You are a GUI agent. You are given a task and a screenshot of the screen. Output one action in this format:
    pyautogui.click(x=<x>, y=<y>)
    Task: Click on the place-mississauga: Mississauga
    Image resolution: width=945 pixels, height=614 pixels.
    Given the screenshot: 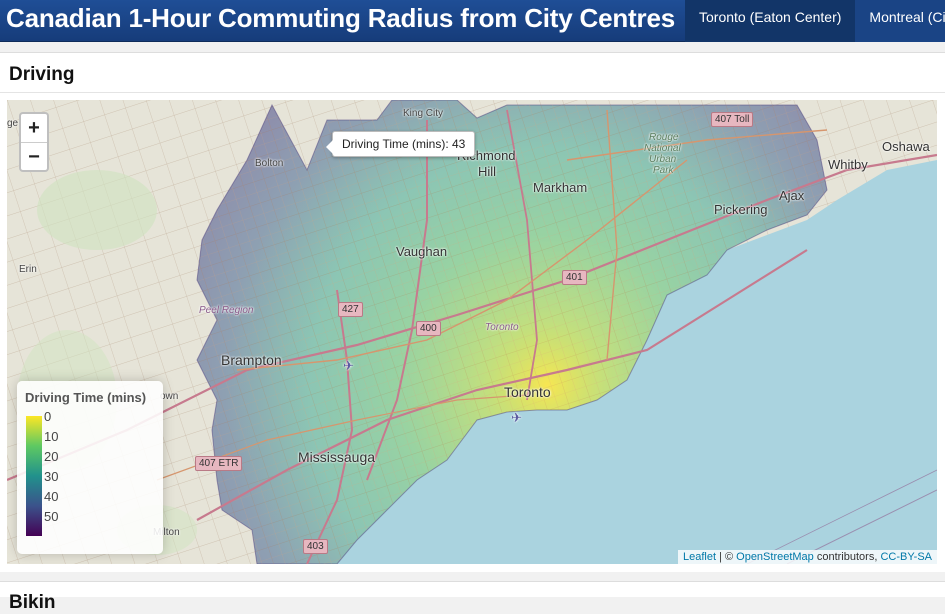 What is the action you would take?
    pyautogui.click(x=337, y=457)
    